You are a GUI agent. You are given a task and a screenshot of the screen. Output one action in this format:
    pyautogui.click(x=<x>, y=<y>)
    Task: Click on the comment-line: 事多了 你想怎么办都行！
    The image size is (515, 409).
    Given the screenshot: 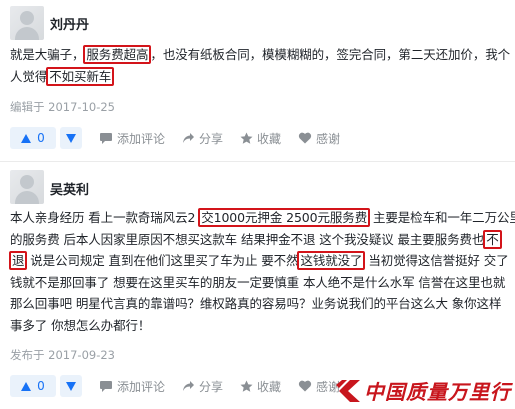 What is the action you would take?
    pyautogui.click(x=260, y=326)
    